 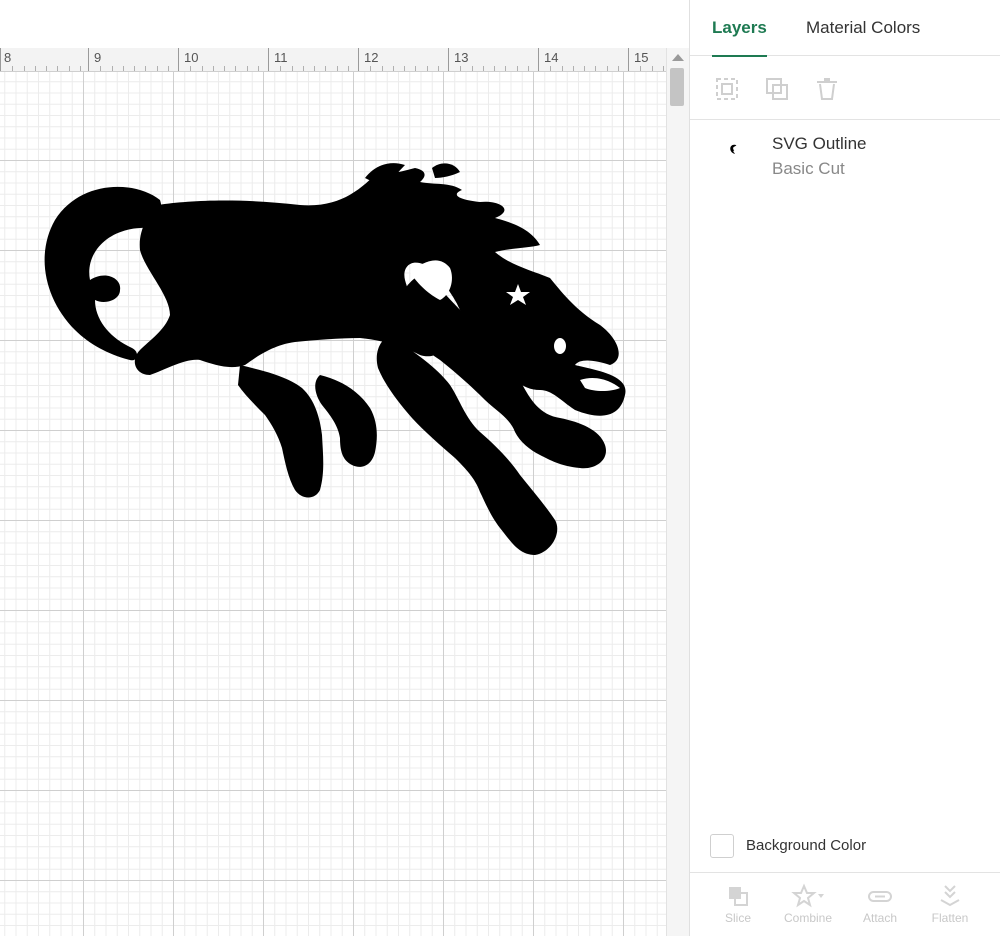 What do you see at coordinates (808, 168) in the screenshot?
I see `layer-operation: Basic Cut` at bounding box center [808, 168].